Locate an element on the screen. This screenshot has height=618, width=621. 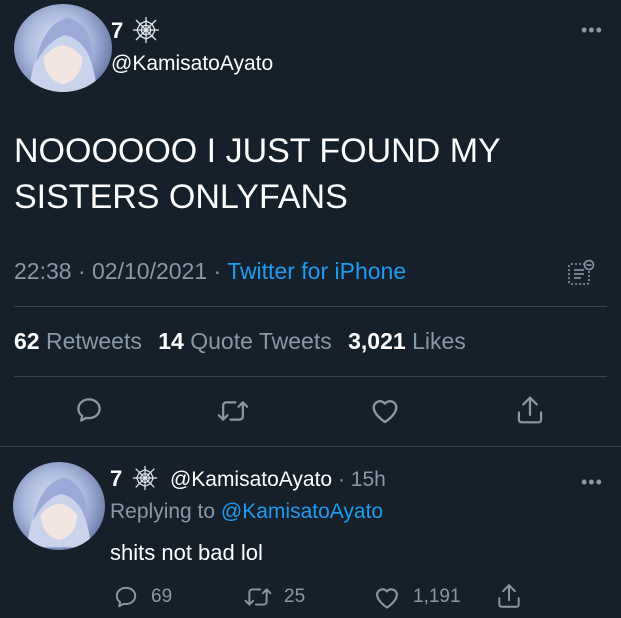
tweet-text: NOOOOOO I JUST FOUND MY SISTERS ONLYFANS is located at coordinates (257, 174).